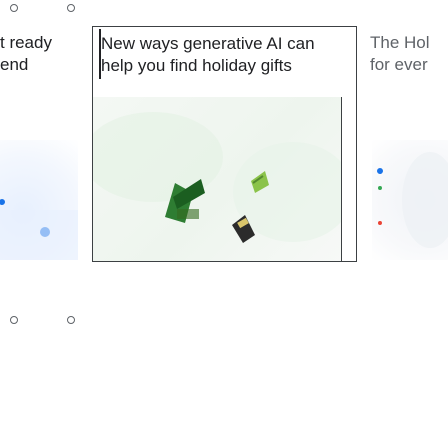 The width and height of the screenshot is (448, 448). What do you see at coordinates (399, 64) in the screenshot?
I see `article-card-right-title-line2: for ever` at bounding box center [399, 64].